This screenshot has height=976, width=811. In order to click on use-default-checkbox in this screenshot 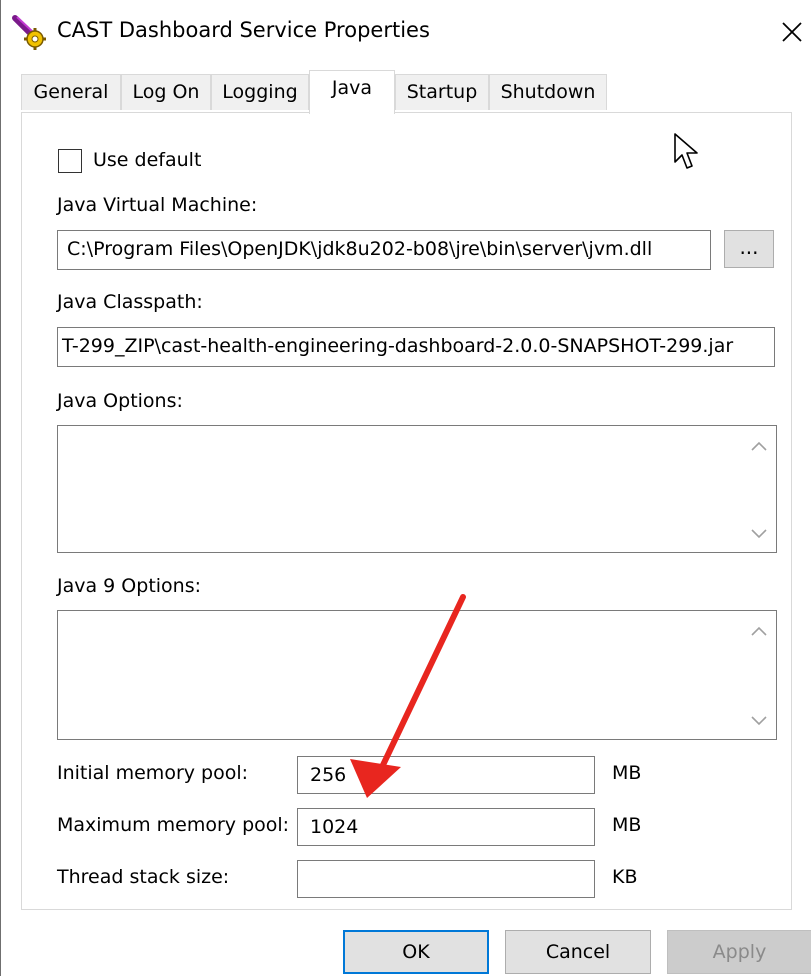, I will do `click(70, 161)`.